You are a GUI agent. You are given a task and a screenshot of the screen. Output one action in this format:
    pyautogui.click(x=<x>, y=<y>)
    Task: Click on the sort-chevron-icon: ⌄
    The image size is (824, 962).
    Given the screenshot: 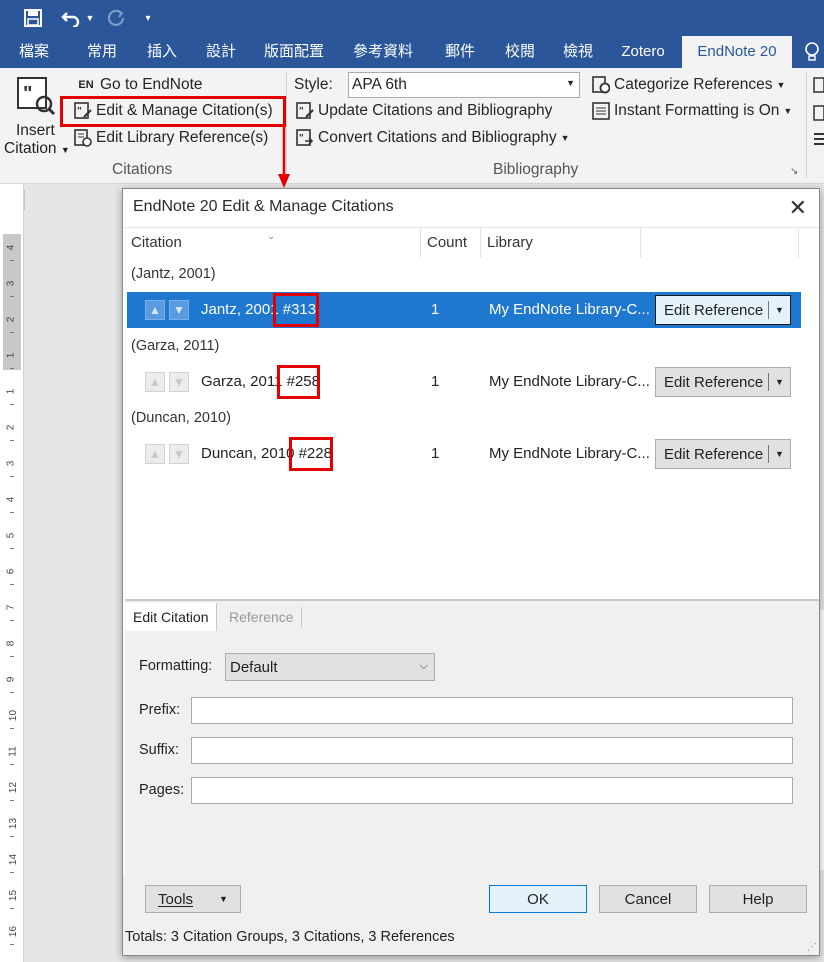 What is the action you would take?
    pyautogui.click(x=271, y=236)
    